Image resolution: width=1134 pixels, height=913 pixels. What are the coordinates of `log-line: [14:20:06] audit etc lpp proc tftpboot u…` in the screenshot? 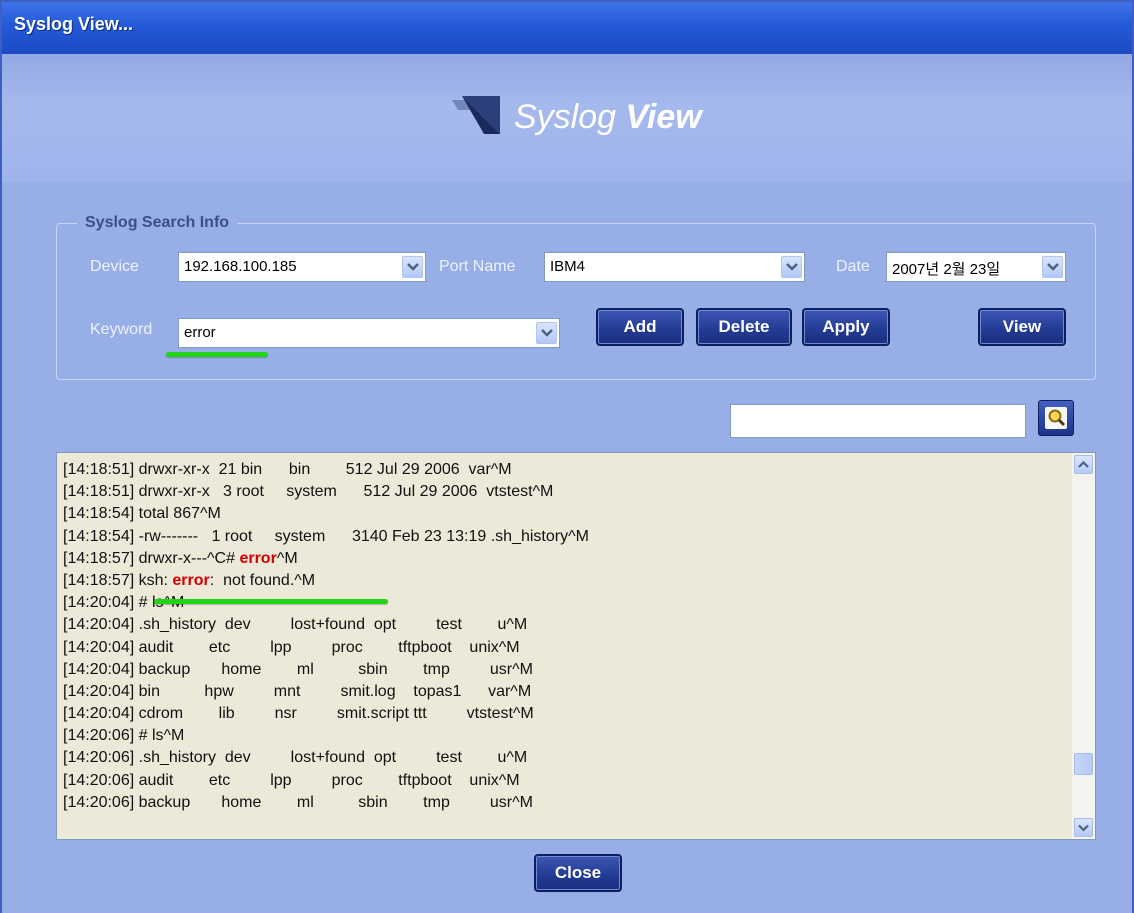 It's located at (291, 780).